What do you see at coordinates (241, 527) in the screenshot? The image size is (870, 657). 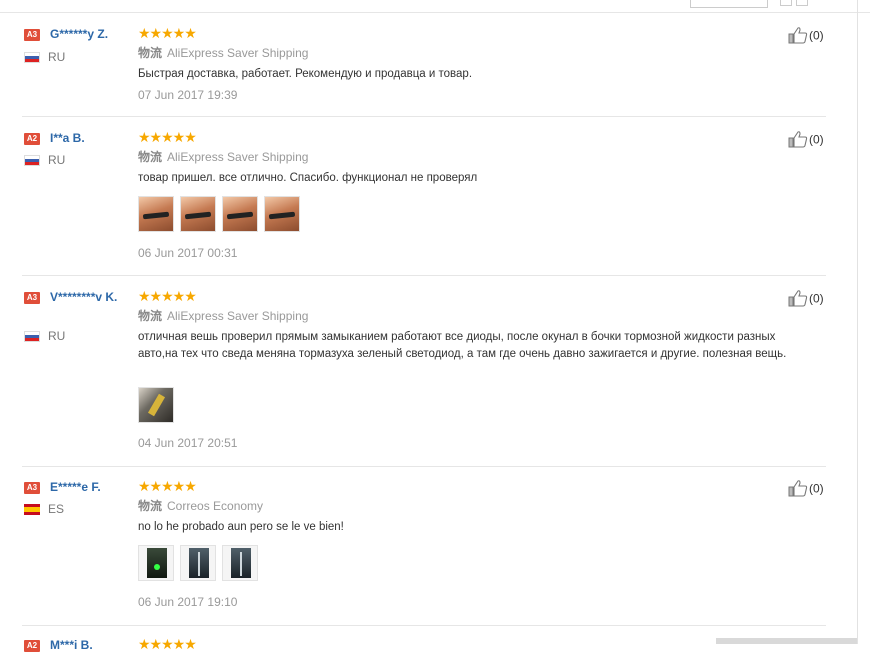 I see `review-text: no lo he probado aun pero se le ve bien!` at bounding box center [241, 527].